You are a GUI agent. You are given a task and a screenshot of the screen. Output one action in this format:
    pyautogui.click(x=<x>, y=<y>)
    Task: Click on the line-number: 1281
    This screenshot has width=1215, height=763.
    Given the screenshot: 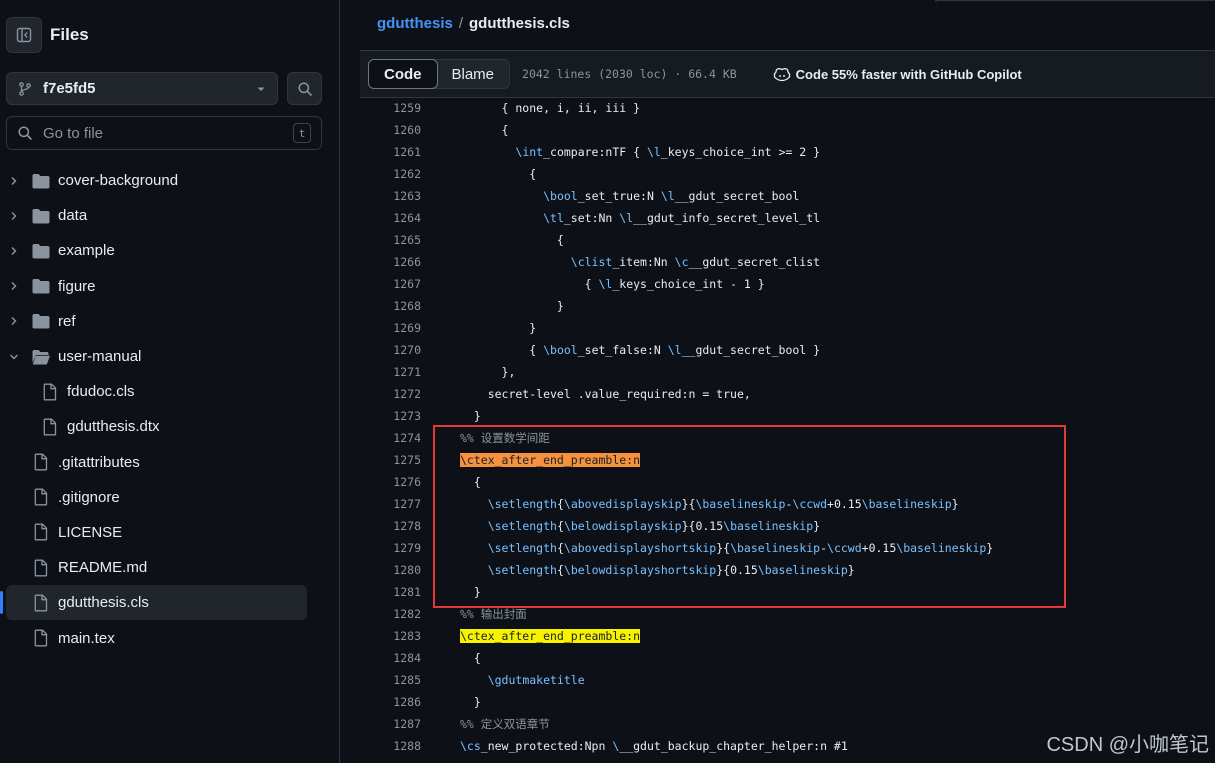 What is the action you would take?
    pyautogui.click(x=390, y=592)
    